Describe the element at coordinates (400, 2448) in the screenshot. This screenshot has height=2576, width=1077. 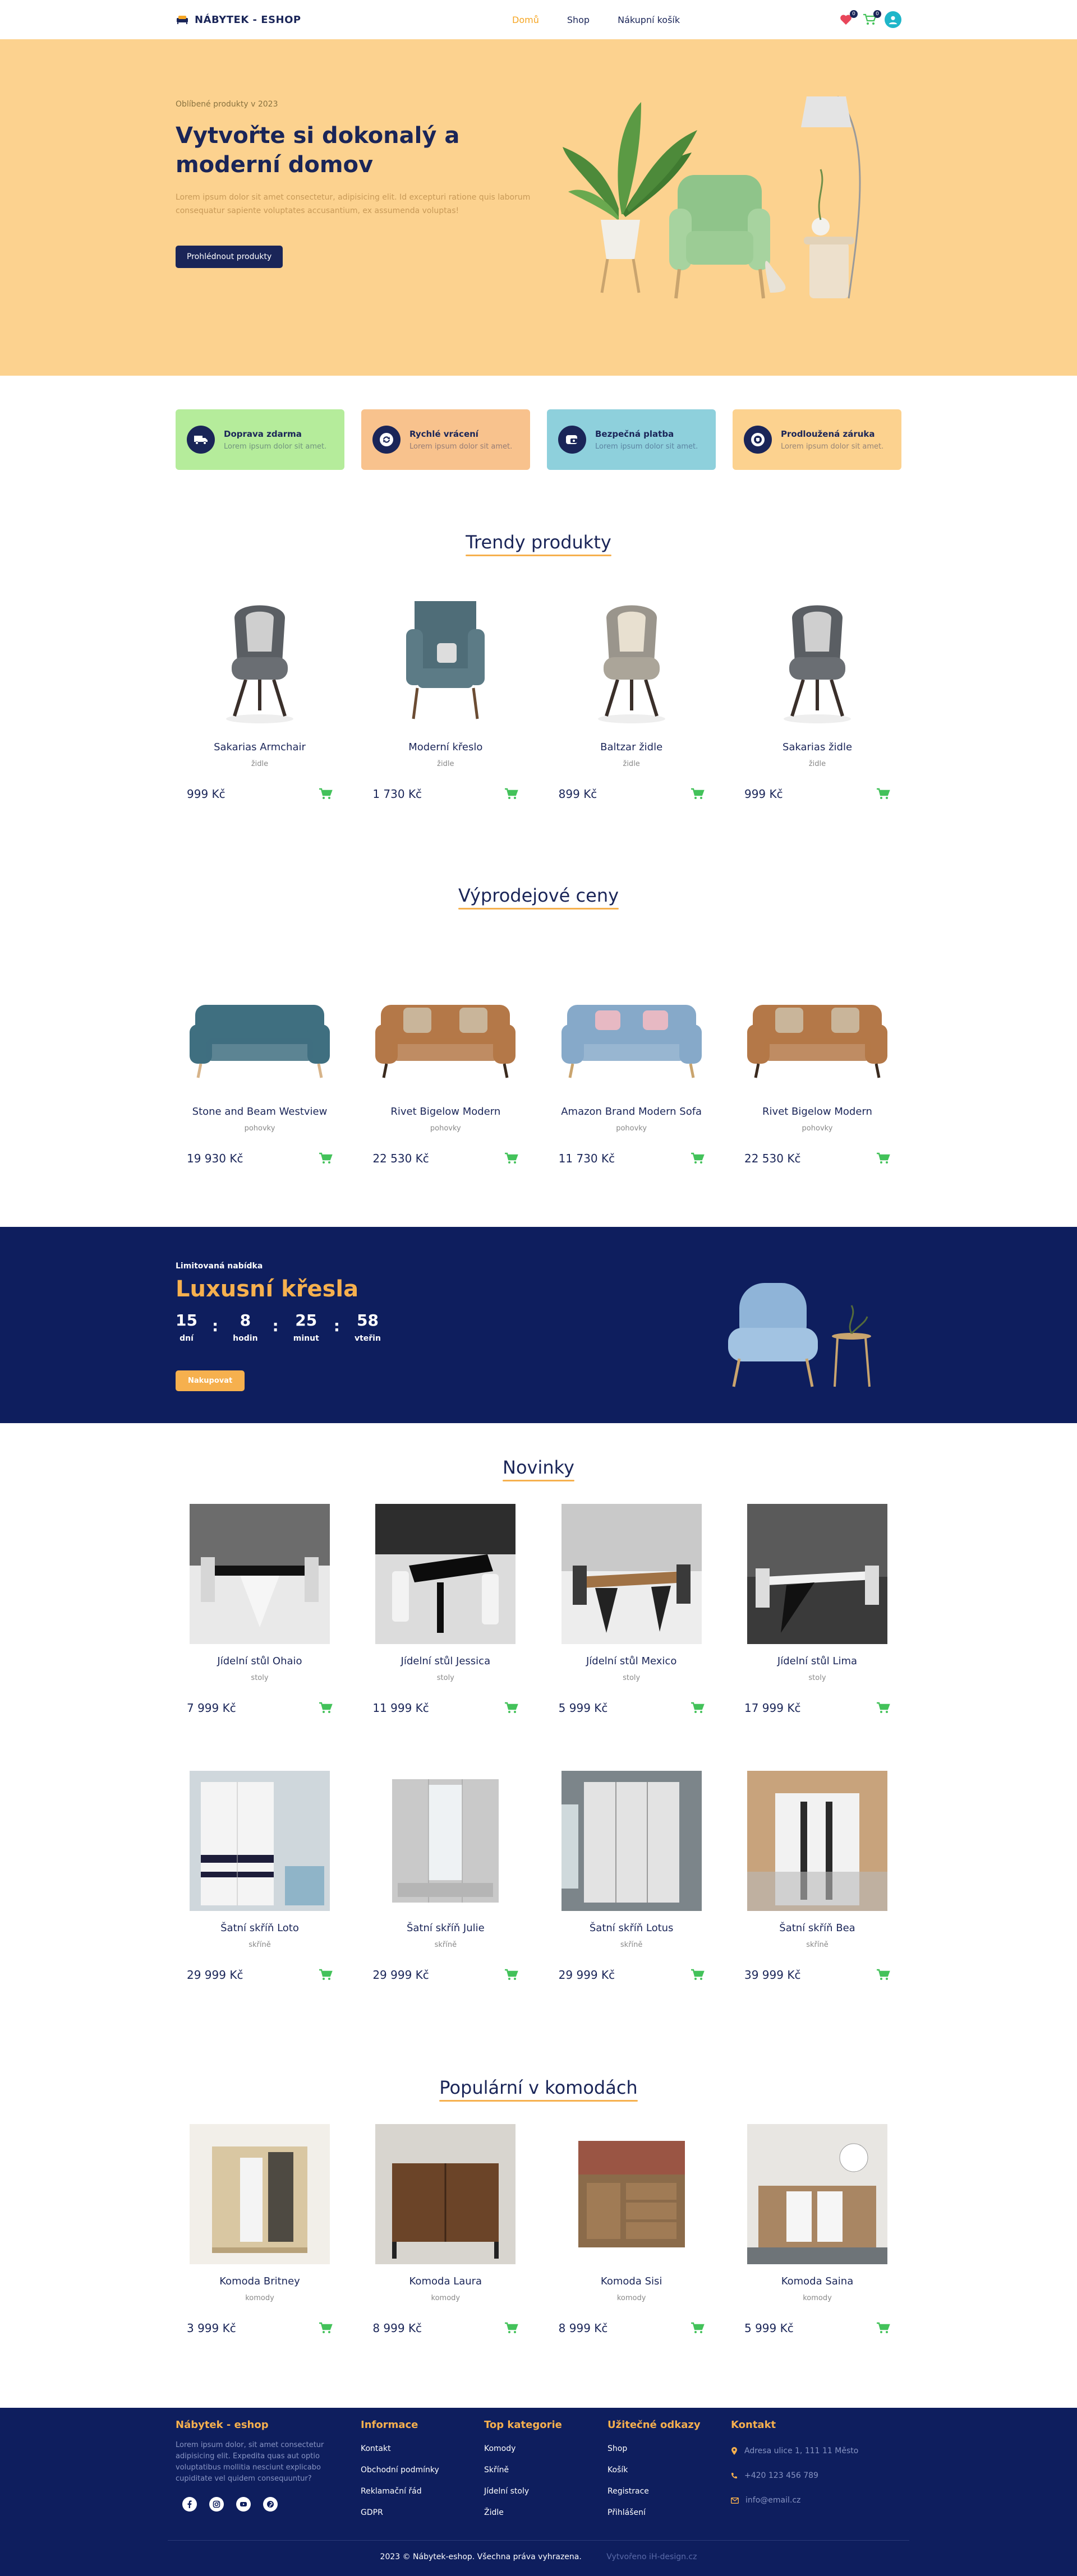
I see `footer-link: Kontakt` at that location.